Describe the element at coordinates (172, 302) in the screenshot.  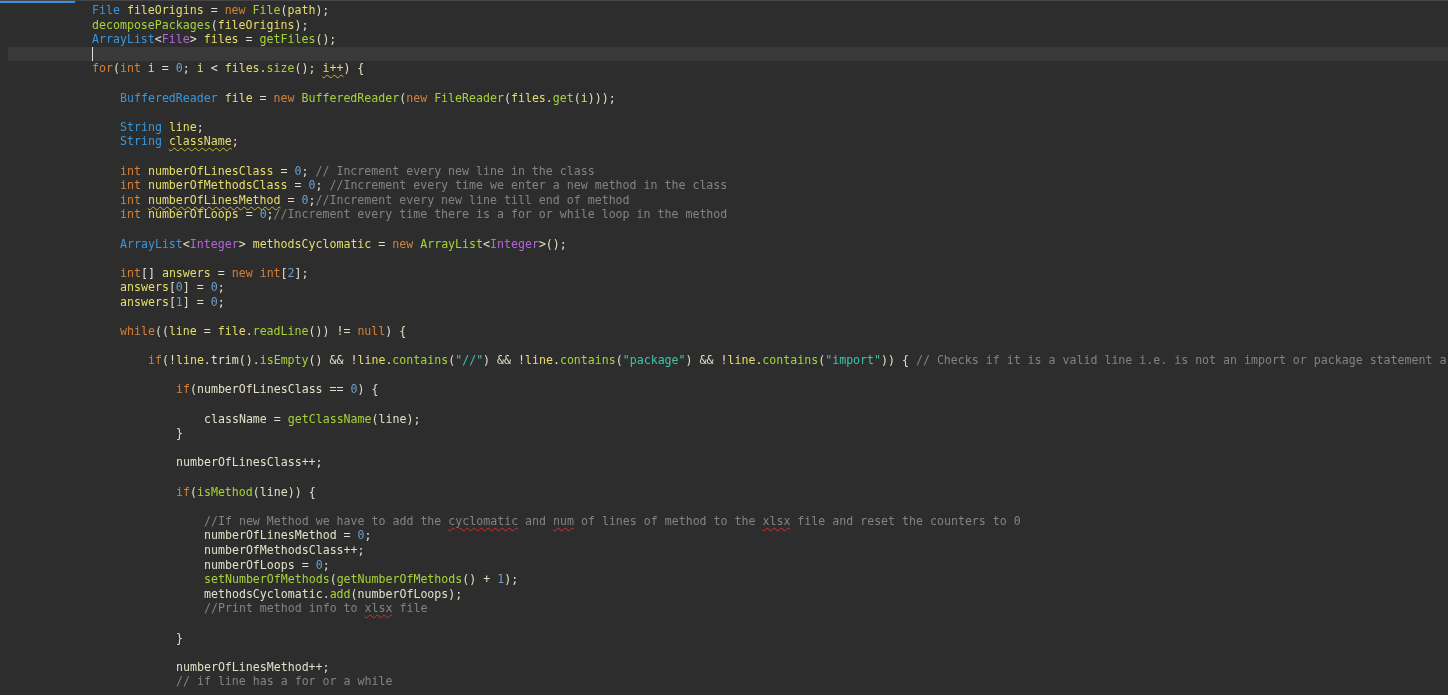
I see `code-line: answers[1] = 0;` at that location.